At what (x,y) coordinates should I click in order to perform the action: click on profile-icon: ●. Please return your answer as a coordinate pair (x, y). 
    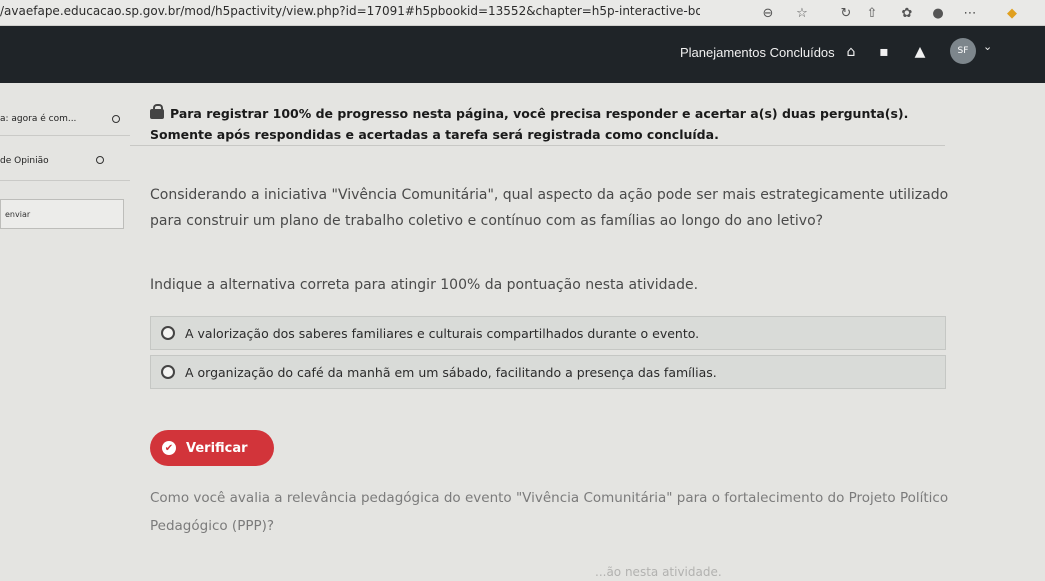
    Looking at the image, I should click on (938, 13).